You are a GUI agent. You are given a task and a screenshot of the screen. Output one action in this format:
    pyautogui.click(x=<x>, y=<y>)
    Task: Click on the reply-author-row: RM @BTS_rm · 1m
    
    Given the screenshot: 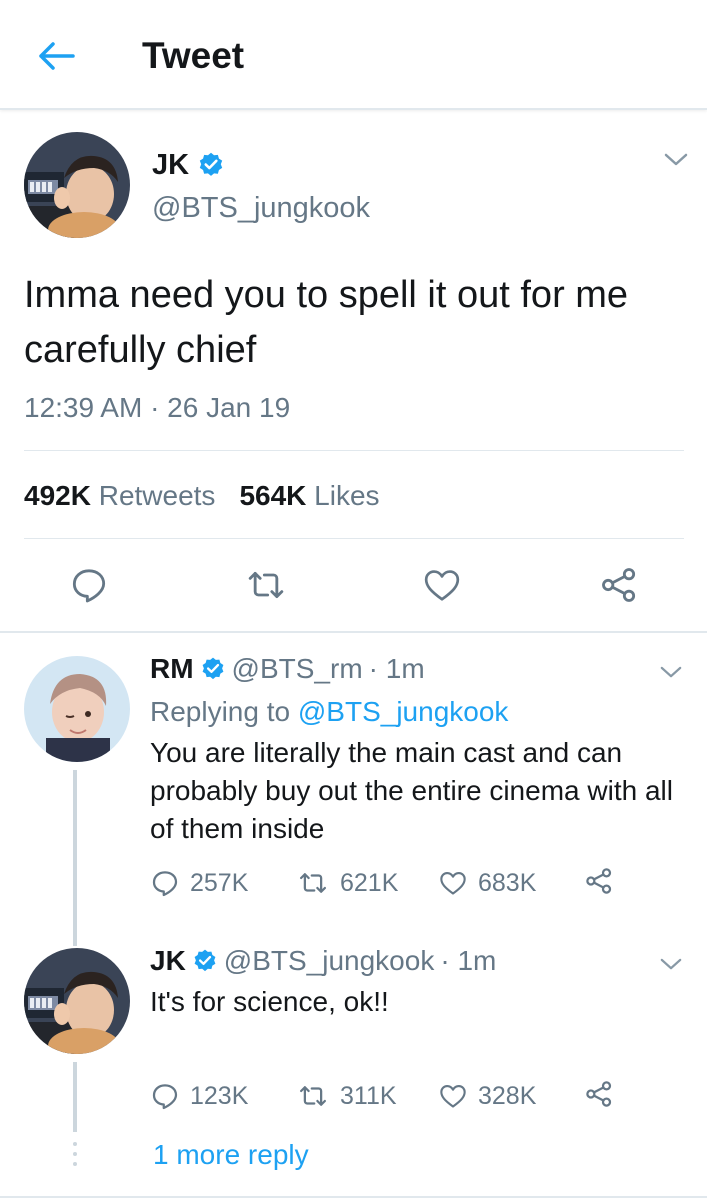 What is the action you would take?
    pyautogui.click(x=287, y=669)
    